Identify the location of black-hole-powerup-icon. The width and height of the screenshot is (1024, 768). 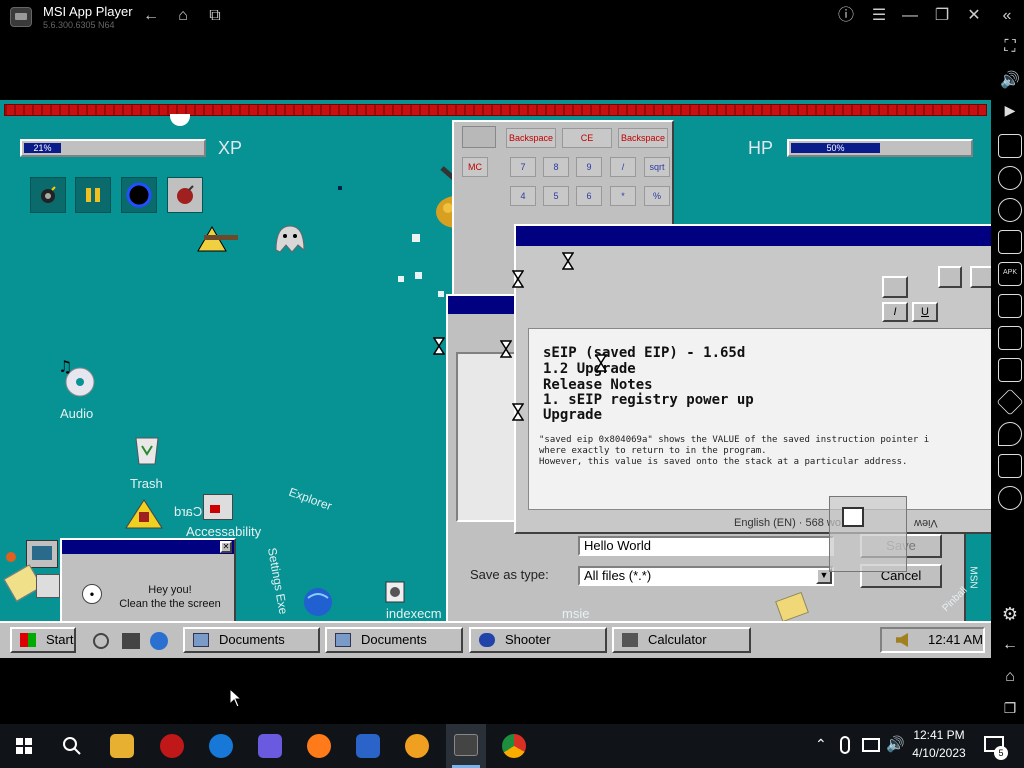
(139, 195).